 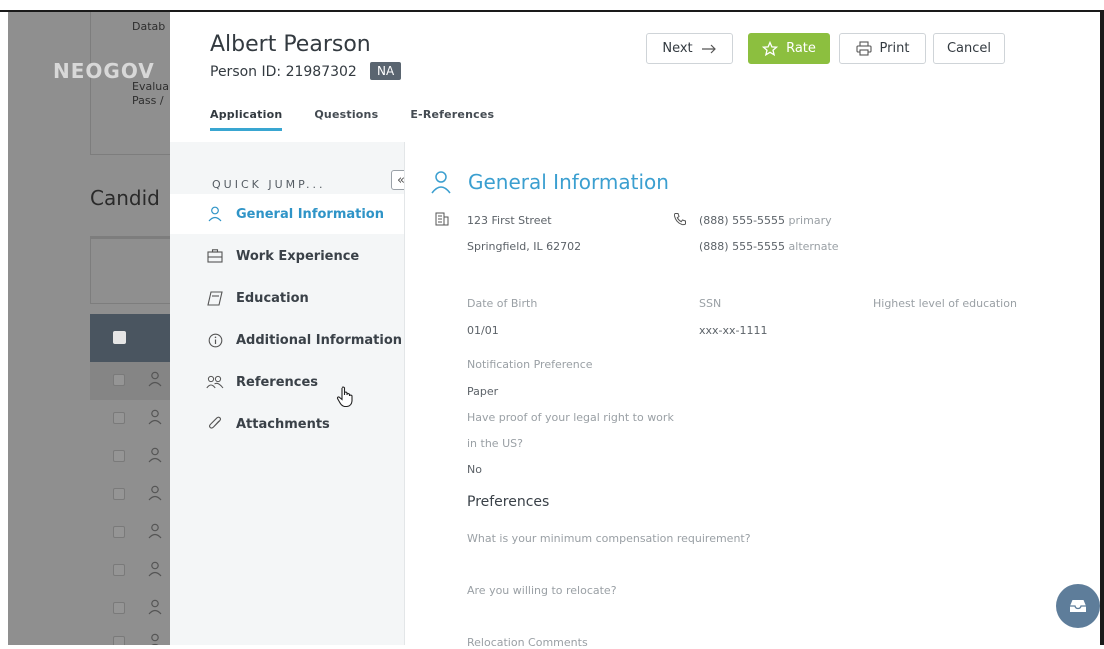 What do you see at coordinates (679, 219) in the screenshot?
I see `phone-icon` at bounding box center [679, 219].